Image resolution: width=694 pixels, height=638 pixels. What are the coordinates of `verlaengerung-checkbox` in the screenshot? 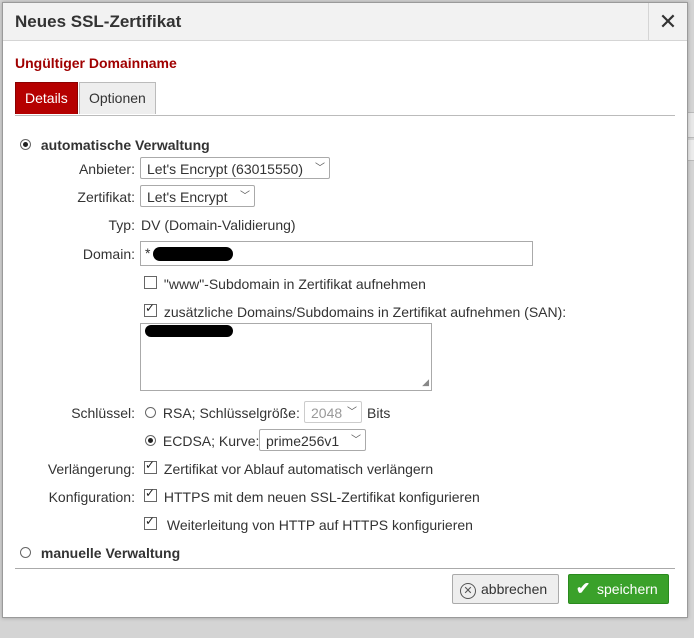 It's located at (150, 466).